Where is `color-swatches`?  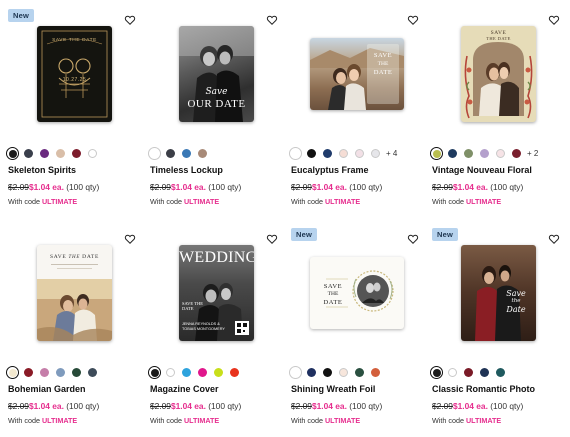
color-swatches is located at coordinates (55, 372).